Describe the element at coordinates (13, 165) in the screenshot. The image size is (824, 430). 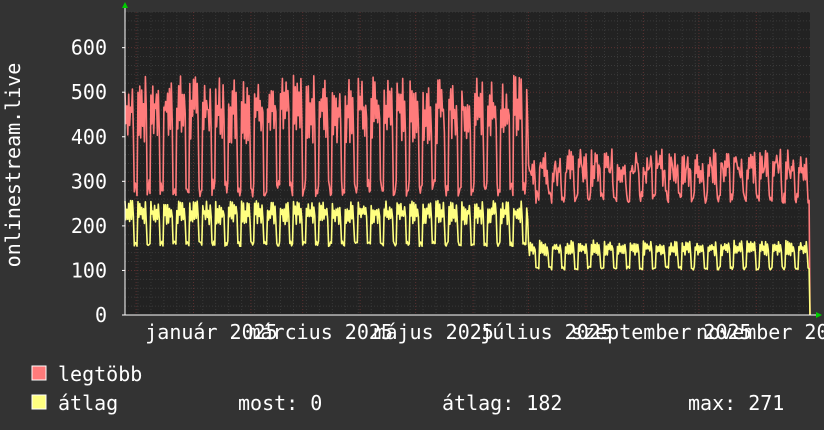
I see `y-axis-label: onlinestream.live` at that location.